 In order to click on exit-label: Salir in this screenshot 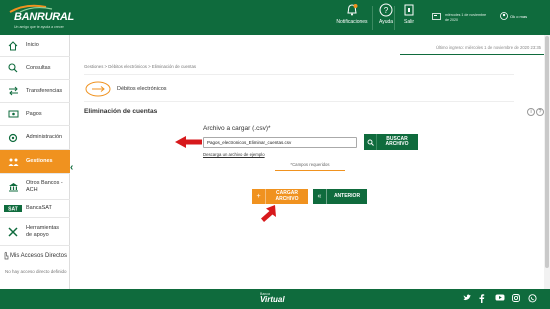, I will do `click(408, 22)`.